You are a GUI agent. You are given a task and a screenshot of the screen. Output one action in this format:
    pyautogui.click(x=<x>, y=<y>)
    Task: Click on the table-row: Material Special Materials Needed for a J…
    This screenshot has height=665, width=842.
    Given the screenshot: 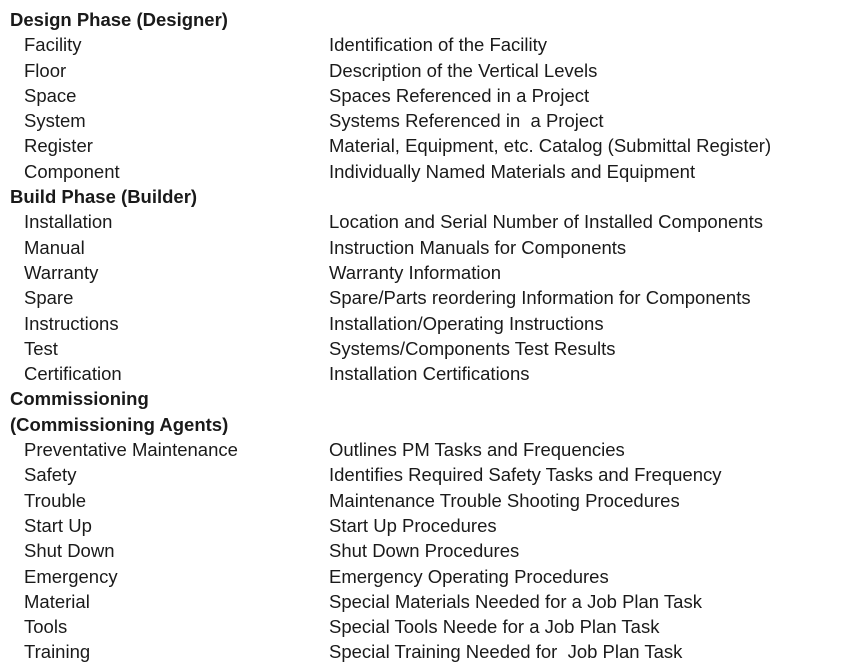 What is the action you would take?
    pyautogui.click(x=423, y=601)
    